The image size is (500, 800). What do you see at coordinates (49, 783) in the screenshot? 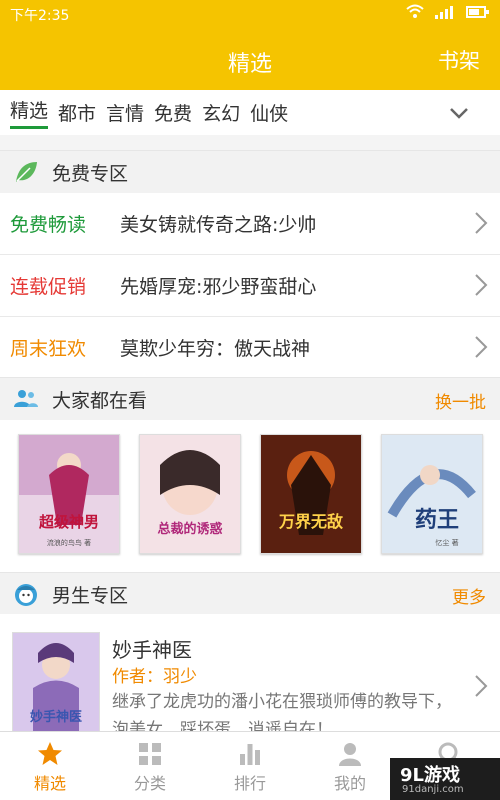
I see `nav-label: 精选` at bounding box center [49, 783].